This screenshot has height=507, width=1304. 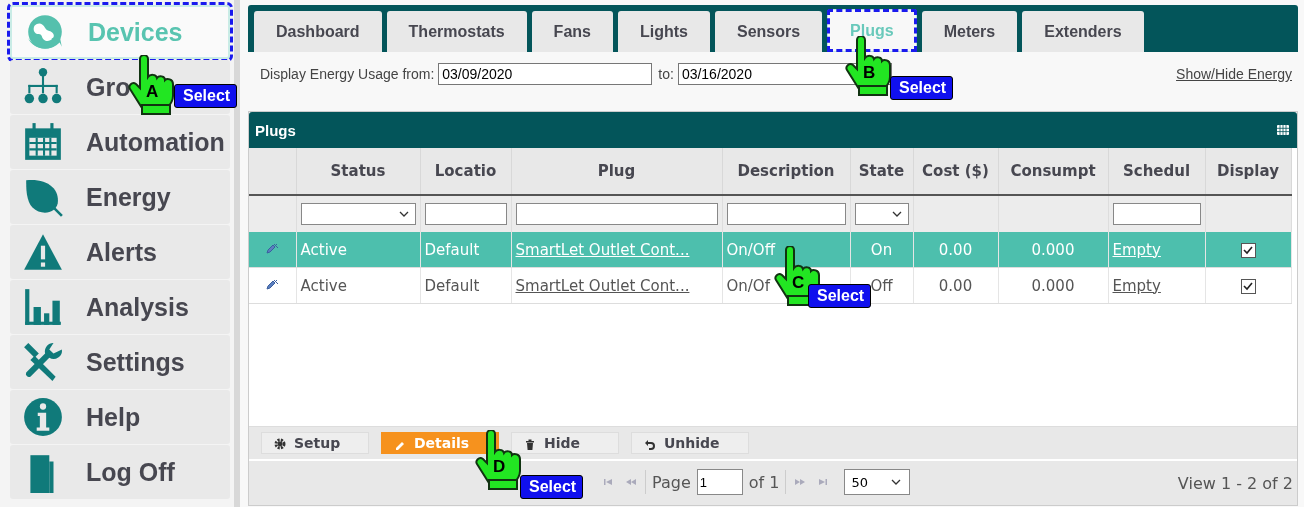 What do you see at coordinates (881, 171) in the screenshot?
I see `column-header: State` at bounding box center [881, 171].